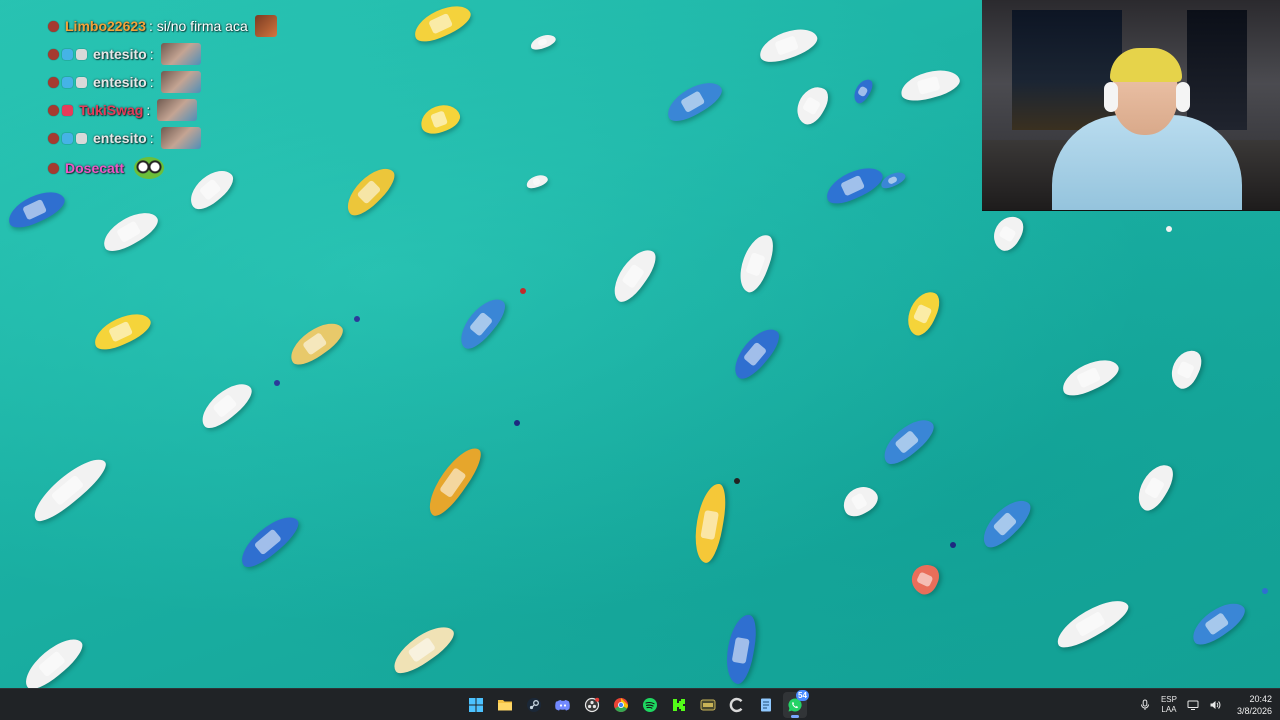 This screenshot has width=1280, height=720. Describe the element at coordinates (1169, 705) in the screenshot. I see `input-language-indicator: ESP LAA` at that location.